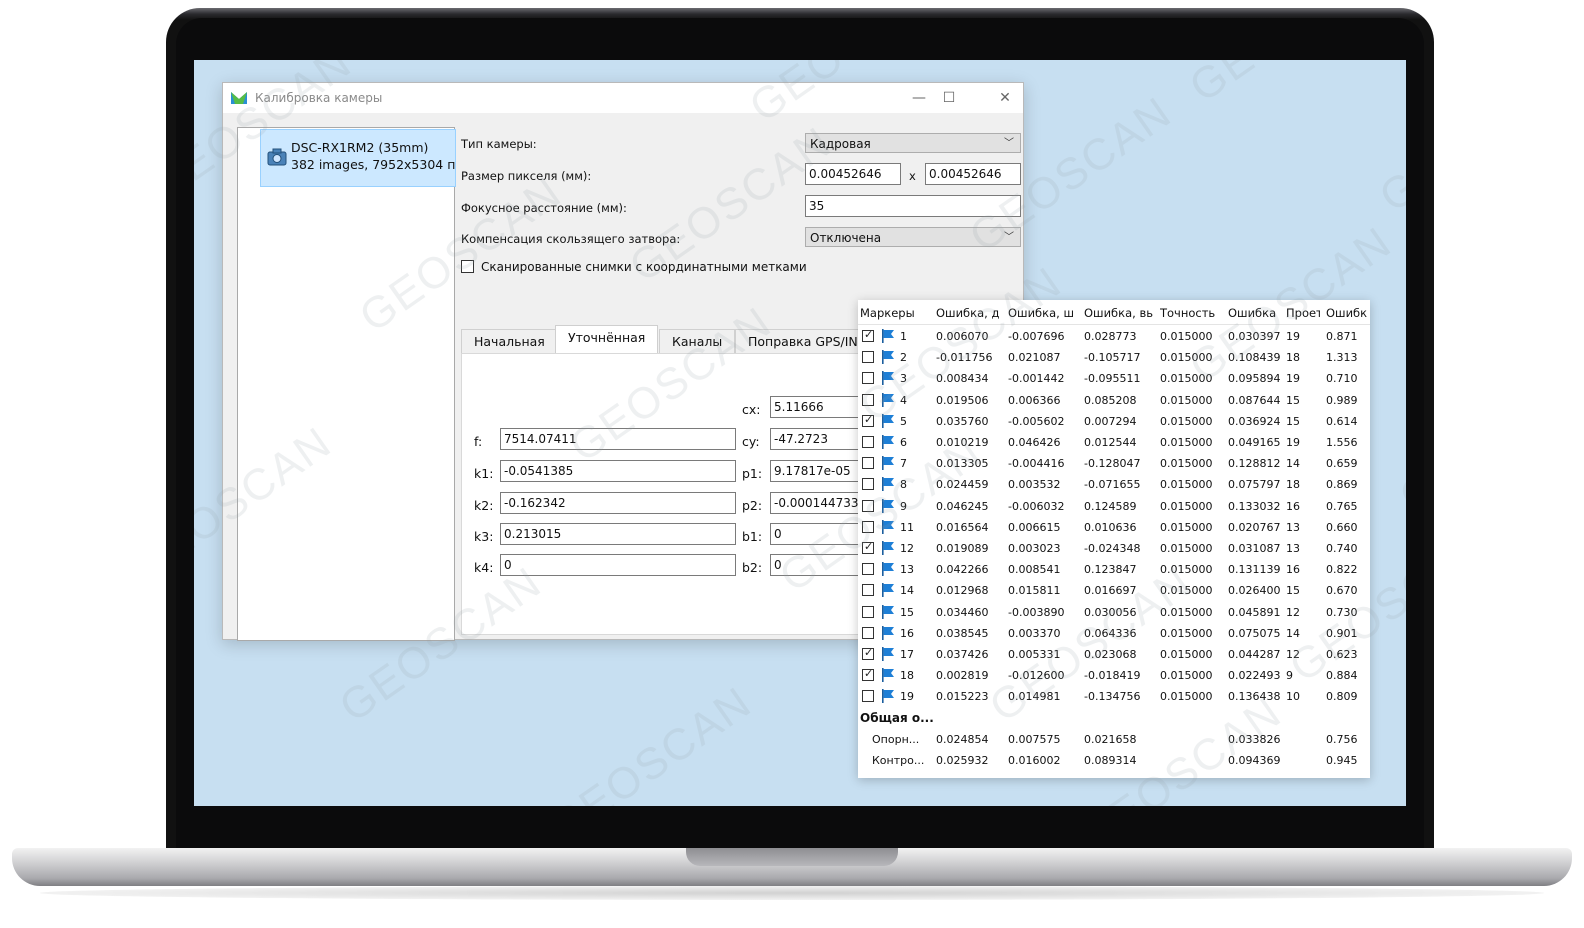 This screenshot has width=1584, height=928. What do you see at coordinates (509, 341) in the screenshot?
I see `tab-initial: Начальная` at bounding box center [509, 341].